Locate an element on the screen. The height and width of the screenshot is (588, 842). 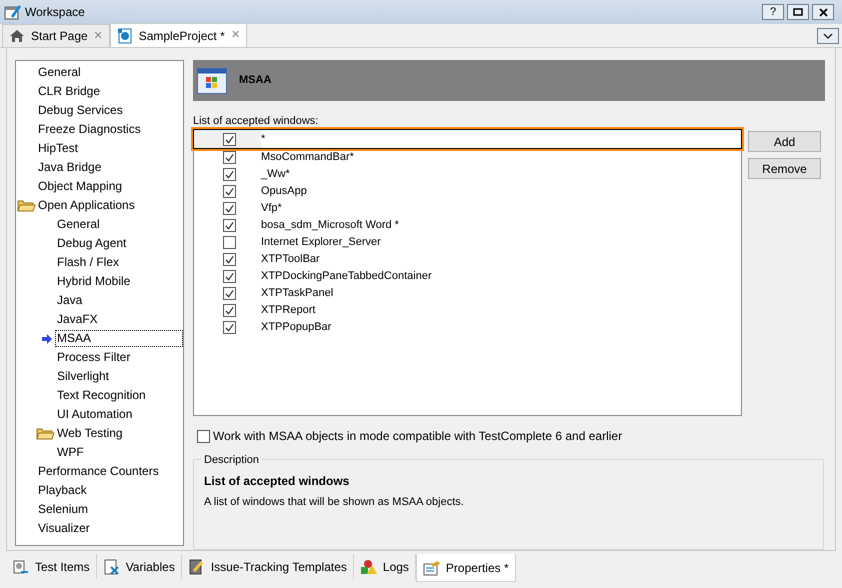
help-button: ? is located at coordinates (773, 12).